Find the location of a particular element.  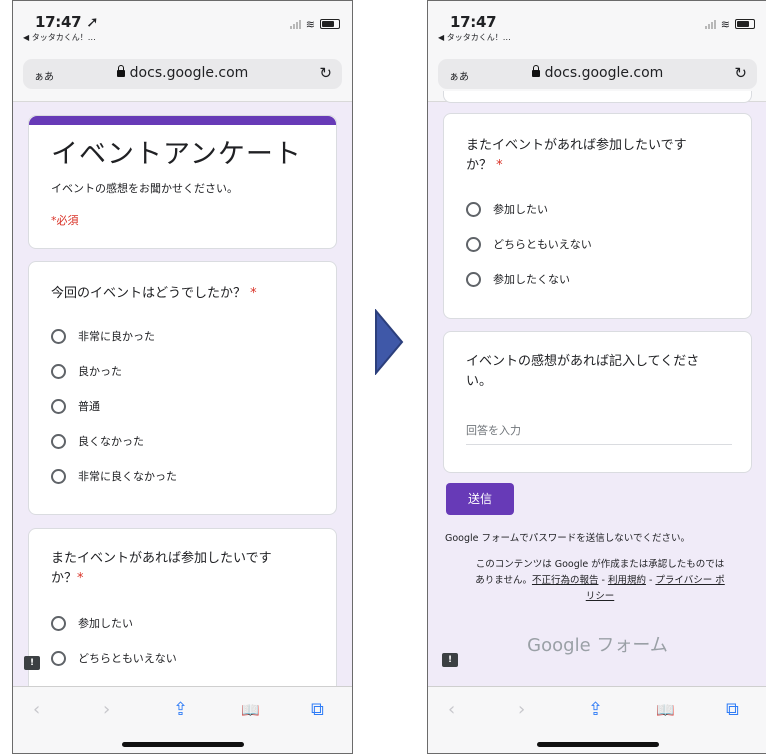

google-forms-logo: Google フォーム is located at coordinates (597, 644).